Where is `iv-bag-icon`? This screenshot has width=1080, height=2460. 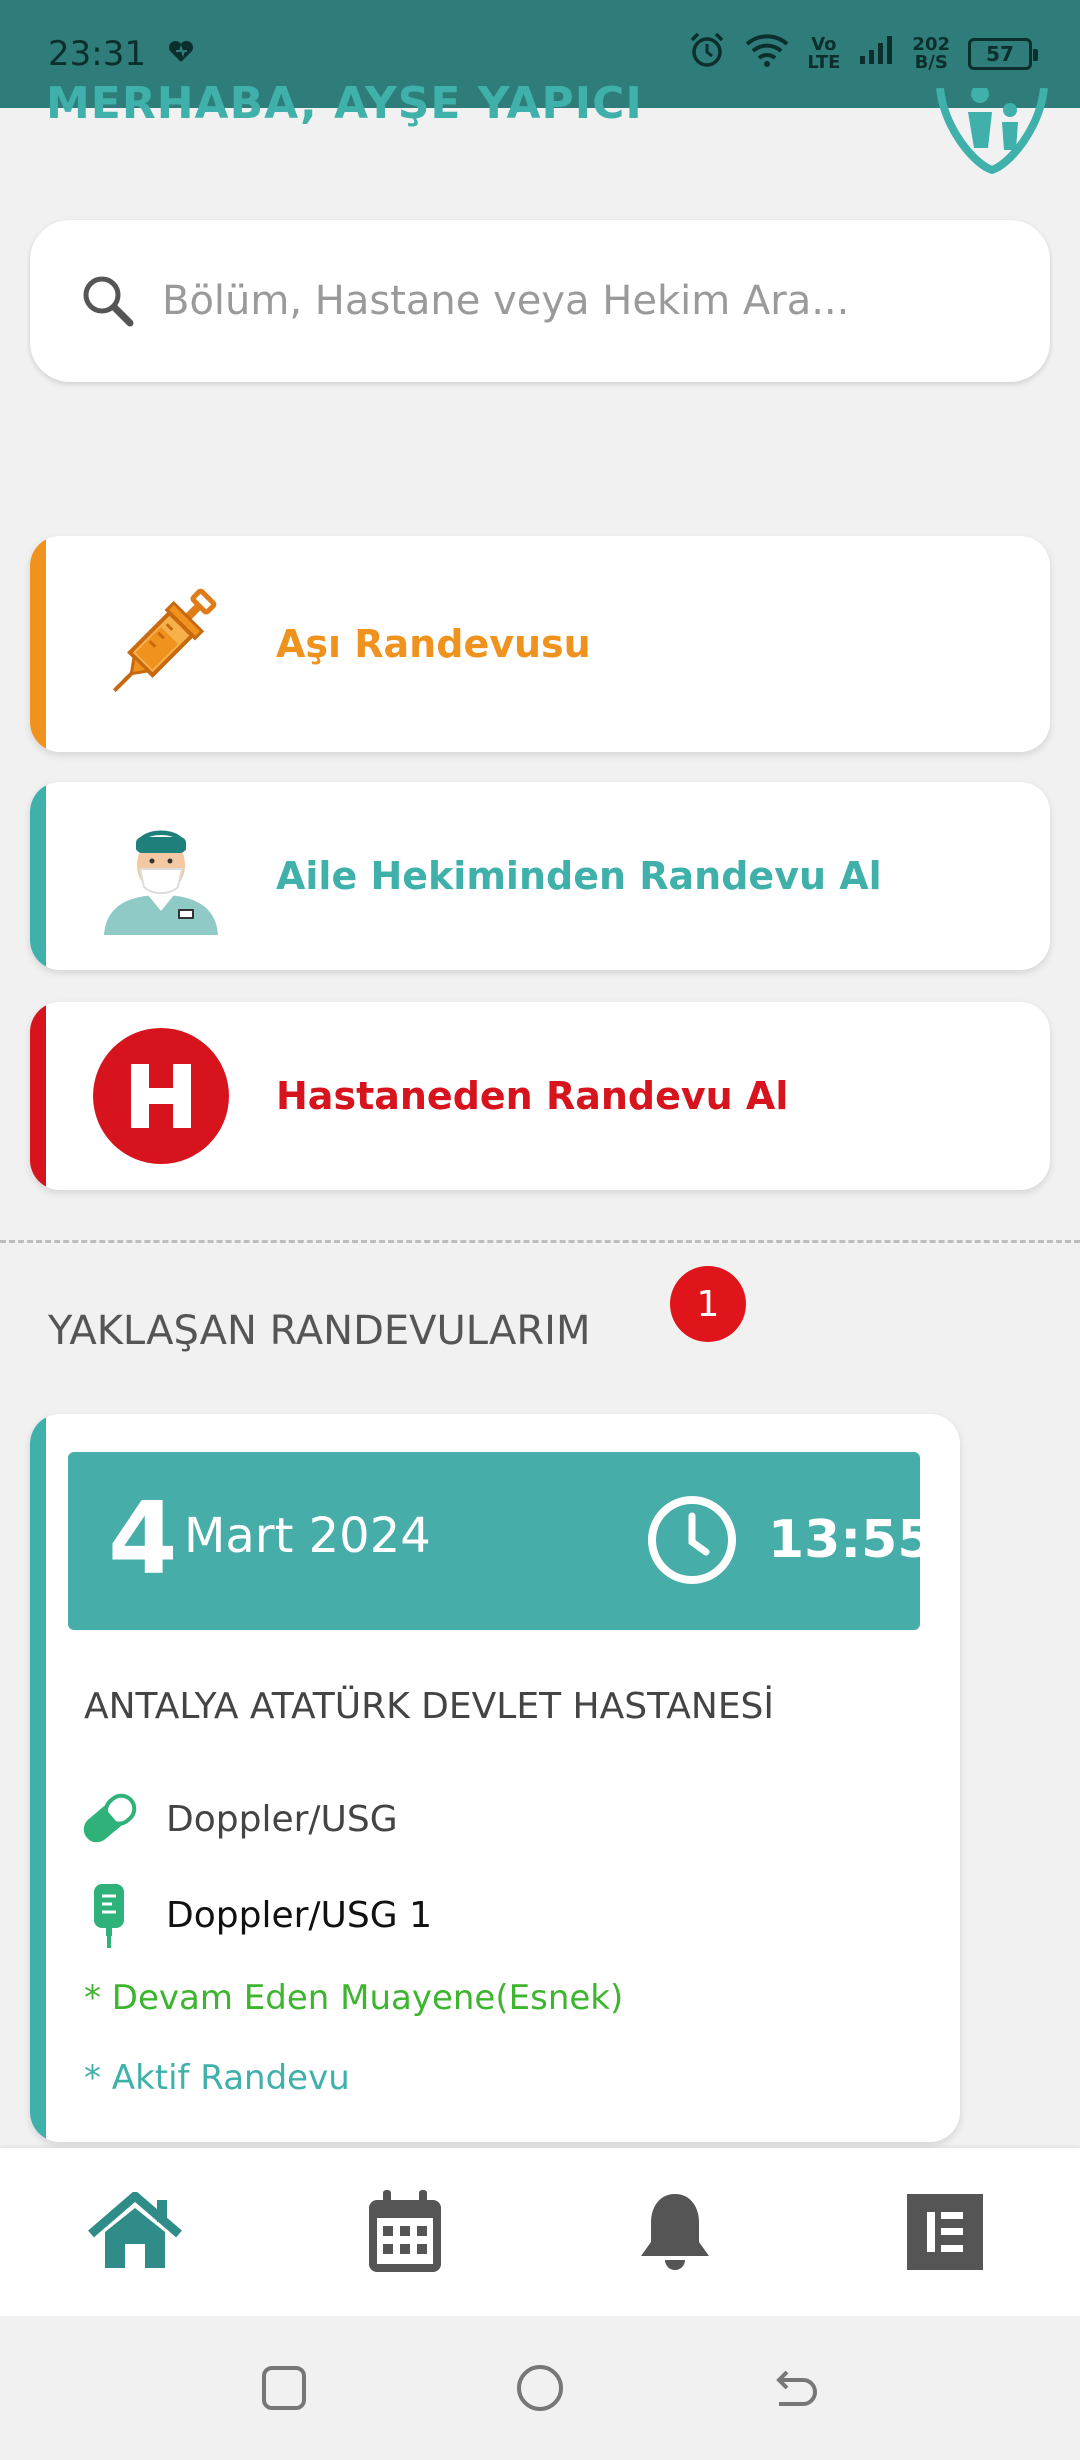 iv-bag-icon is located at coordinates (109, 1915).